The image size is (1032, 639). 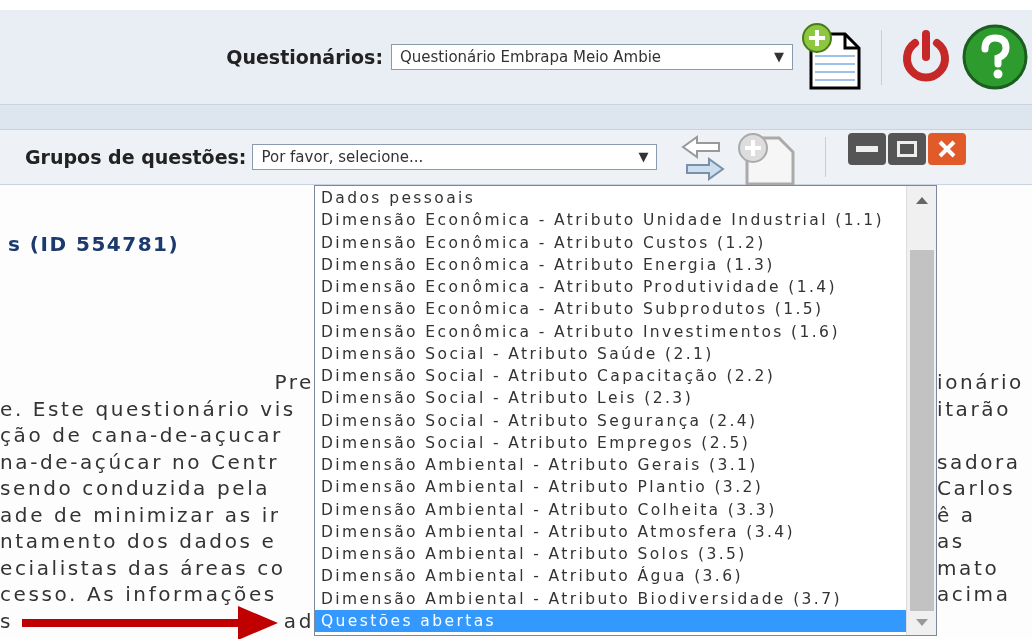 I want to click on paragraph-text: e. Este questionário vis, so click(x=148, y=408).